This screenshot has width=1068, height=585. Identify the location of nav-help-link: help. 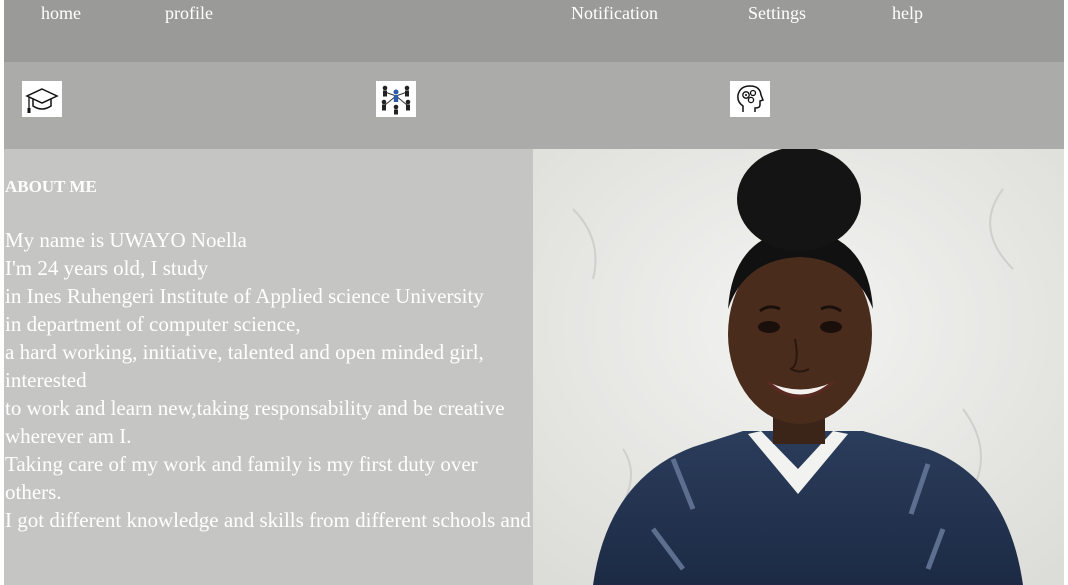
(907, 13).